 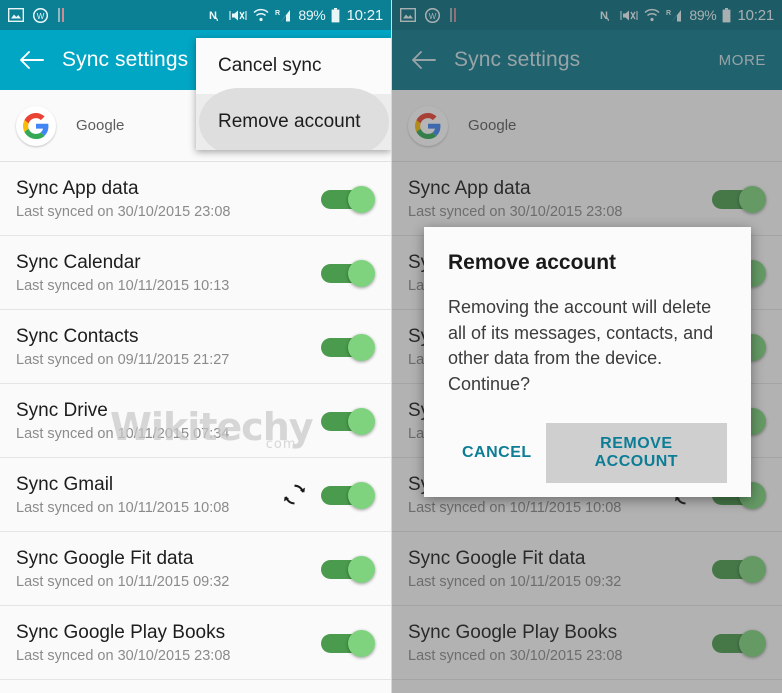 What do you see at coordinates (36, 125) in the screenshot?
I see `google-logo-icon` at bounding box center [36, 125].